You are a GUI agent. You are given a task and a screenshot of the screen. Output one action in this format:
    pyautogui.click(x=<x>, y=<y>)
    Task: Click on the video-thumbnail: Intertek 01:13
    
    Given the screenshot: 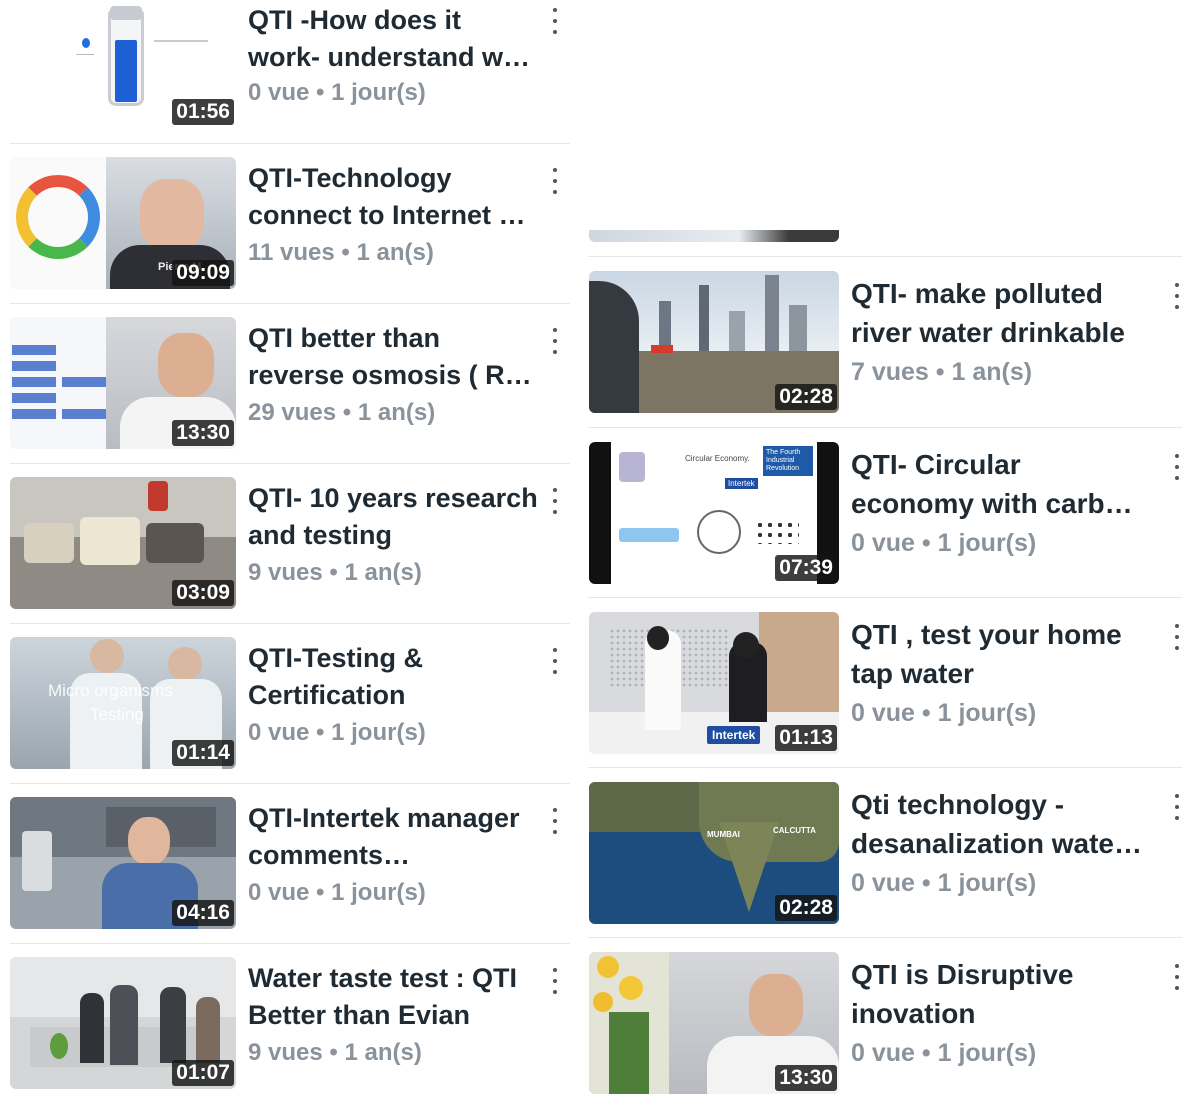 What is the action you would take?
    pyautogui.click(x=714, y=683)
    